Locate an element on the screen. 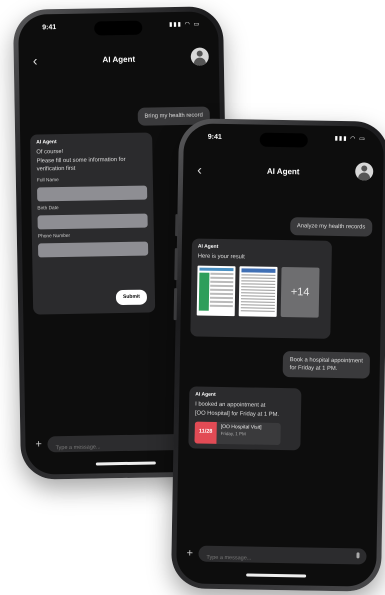 The image size is (385, 595). volume-down-button is located at coordinates (175, 304).